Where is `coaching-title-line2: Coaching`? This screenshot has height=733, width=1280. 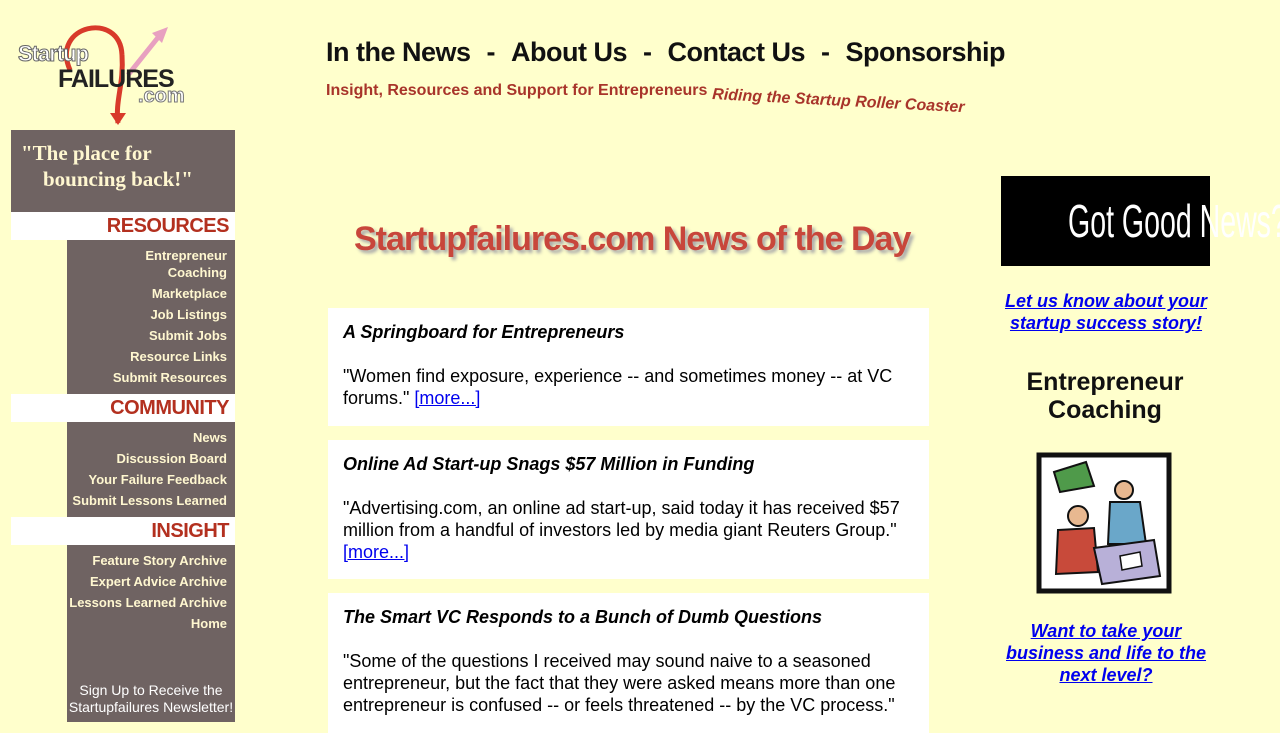 coaching-title-line2: Coaching is located at coordinates (1105, 410).